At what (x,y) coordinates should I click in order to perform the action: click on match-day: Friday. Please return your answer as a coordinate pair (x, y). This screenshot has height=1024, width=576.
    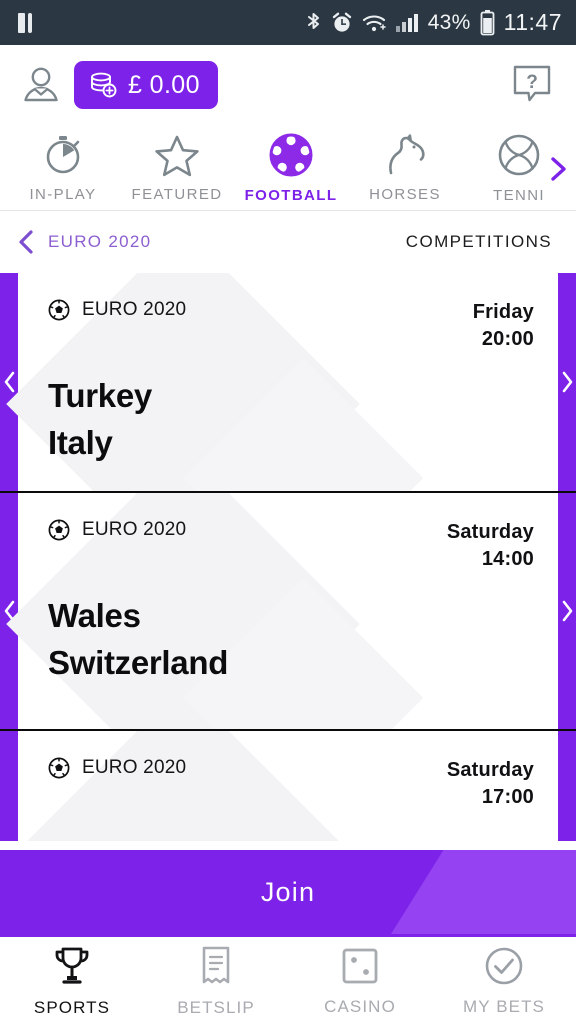
    Looking at the image, I should click on (503, 312).